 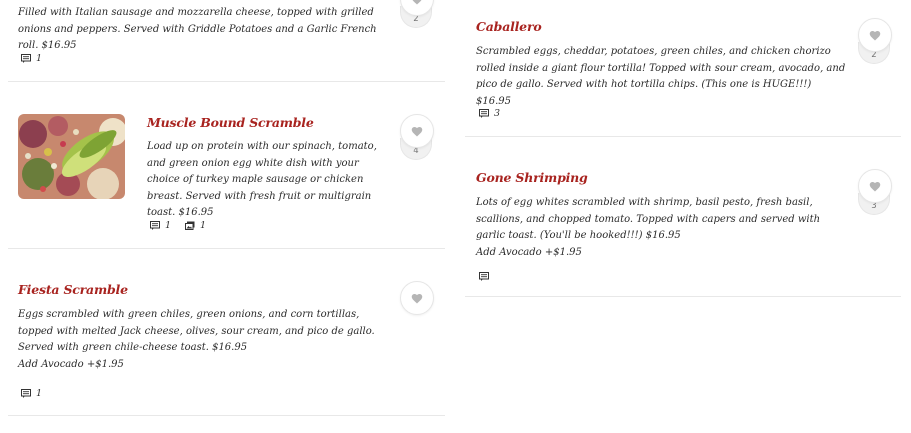 I want to click on item-meta: 3, so click(x=489, y=113).